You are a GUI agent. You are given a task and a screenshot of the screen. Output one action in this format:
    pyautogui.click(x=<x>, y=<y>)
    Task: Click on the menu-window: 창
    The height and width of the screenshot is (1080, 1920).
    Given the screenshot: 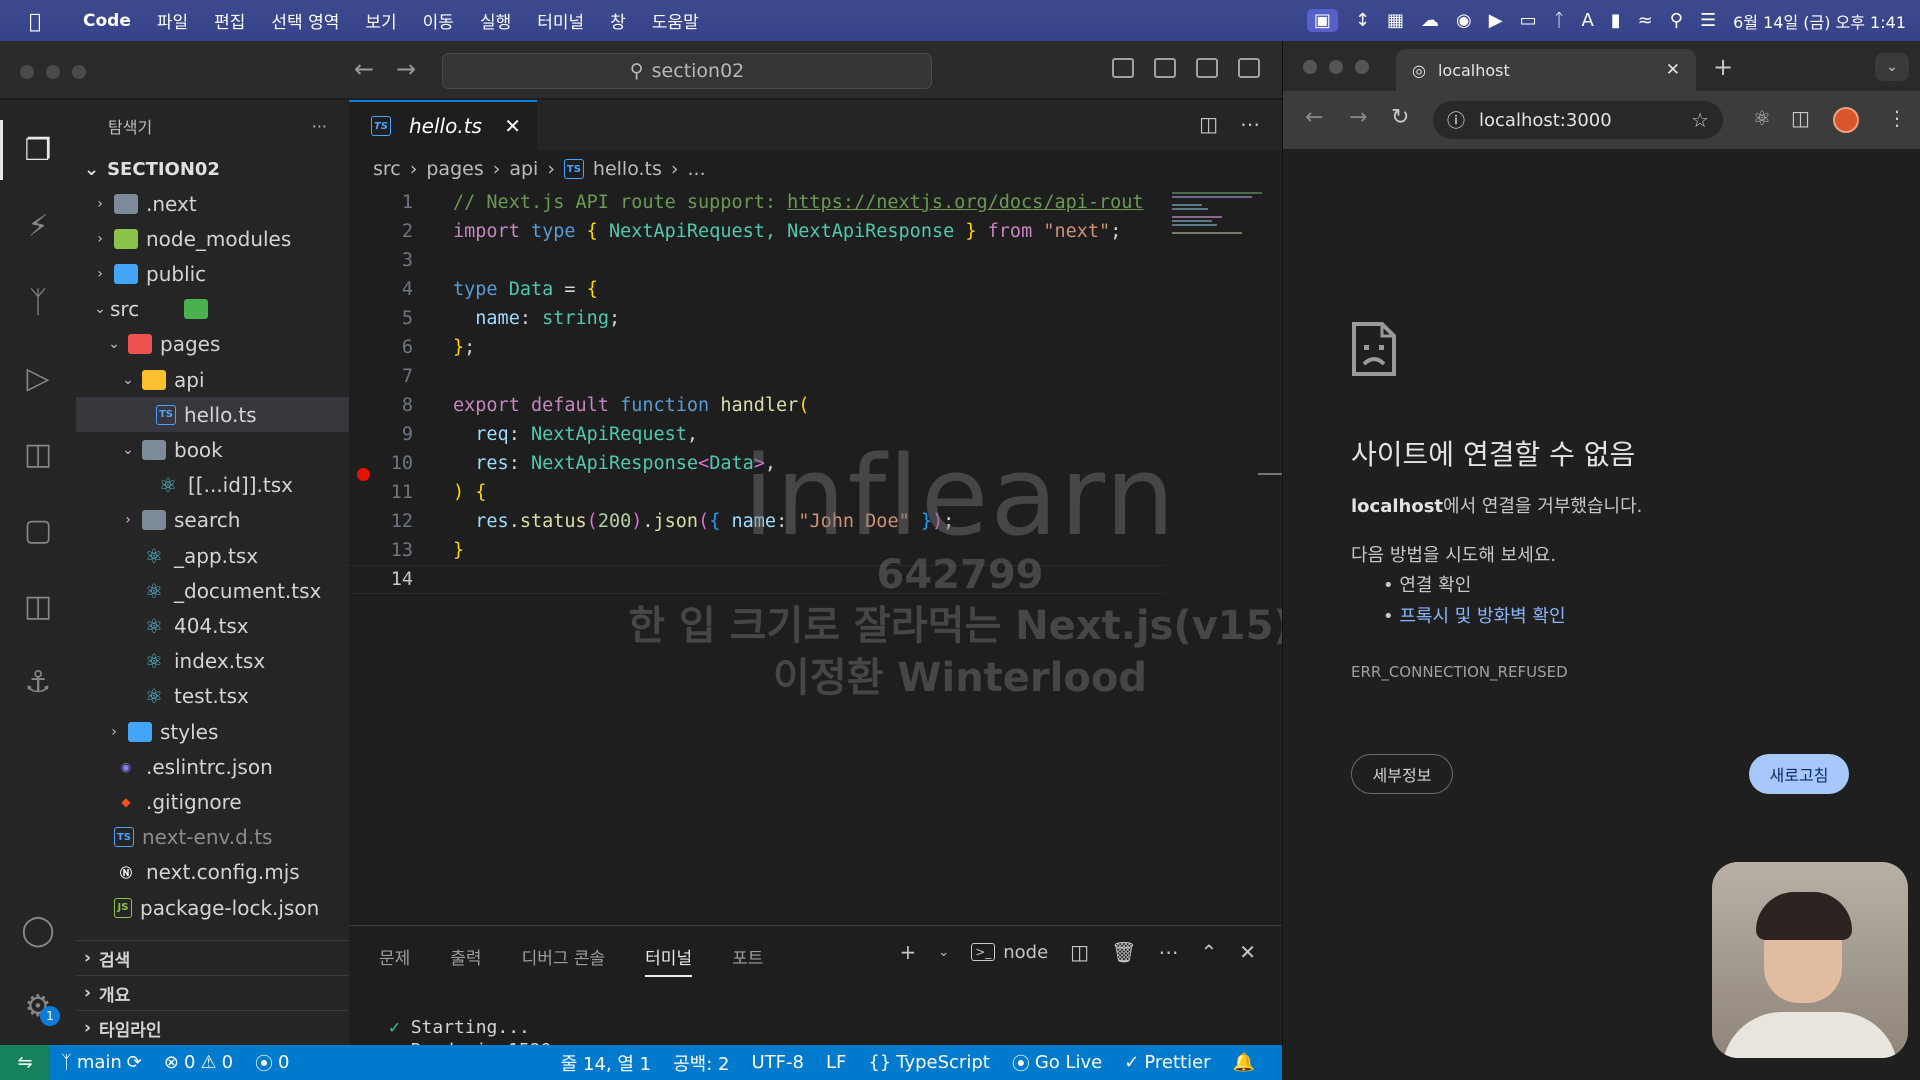 What is the action you would take?
    pyautogui.click(x=618, y=20)
    